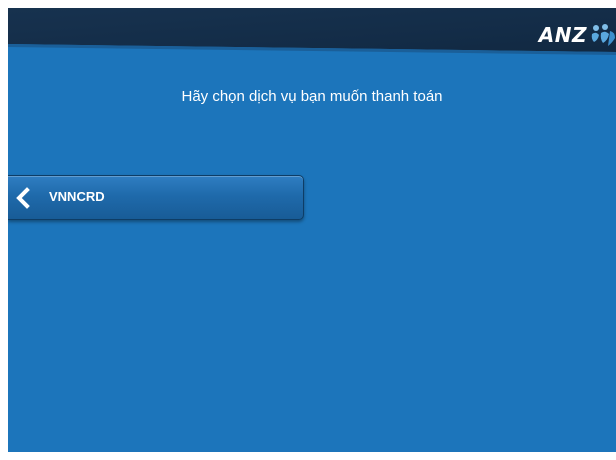 This screenshot has height=460, width=616. Describe the element at coordinates (312, 96) in the screenshot. I see `service-prompt: Hãy chọn dịch vụ bạn muốn thanh toán` at that location.